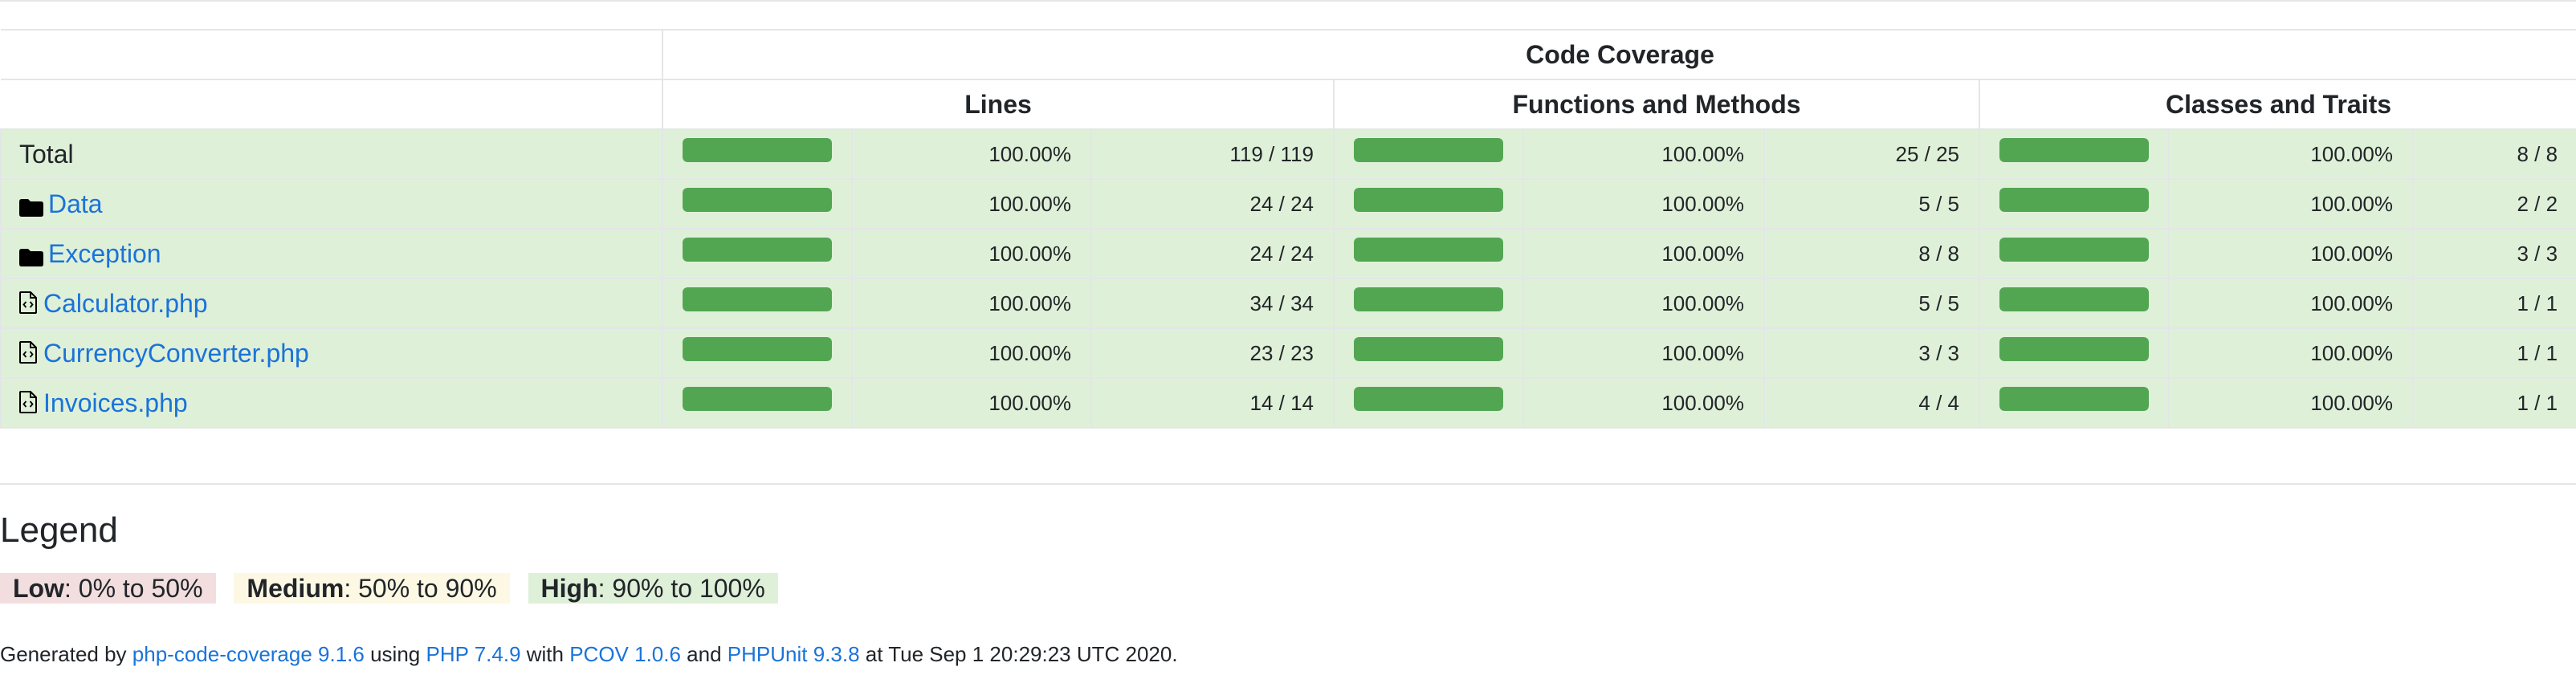  What do you see at coordinates (133, 588) in the screenshot?
I see `legend-low-range: : 0% to 50%` at bounding box center [133, 588].